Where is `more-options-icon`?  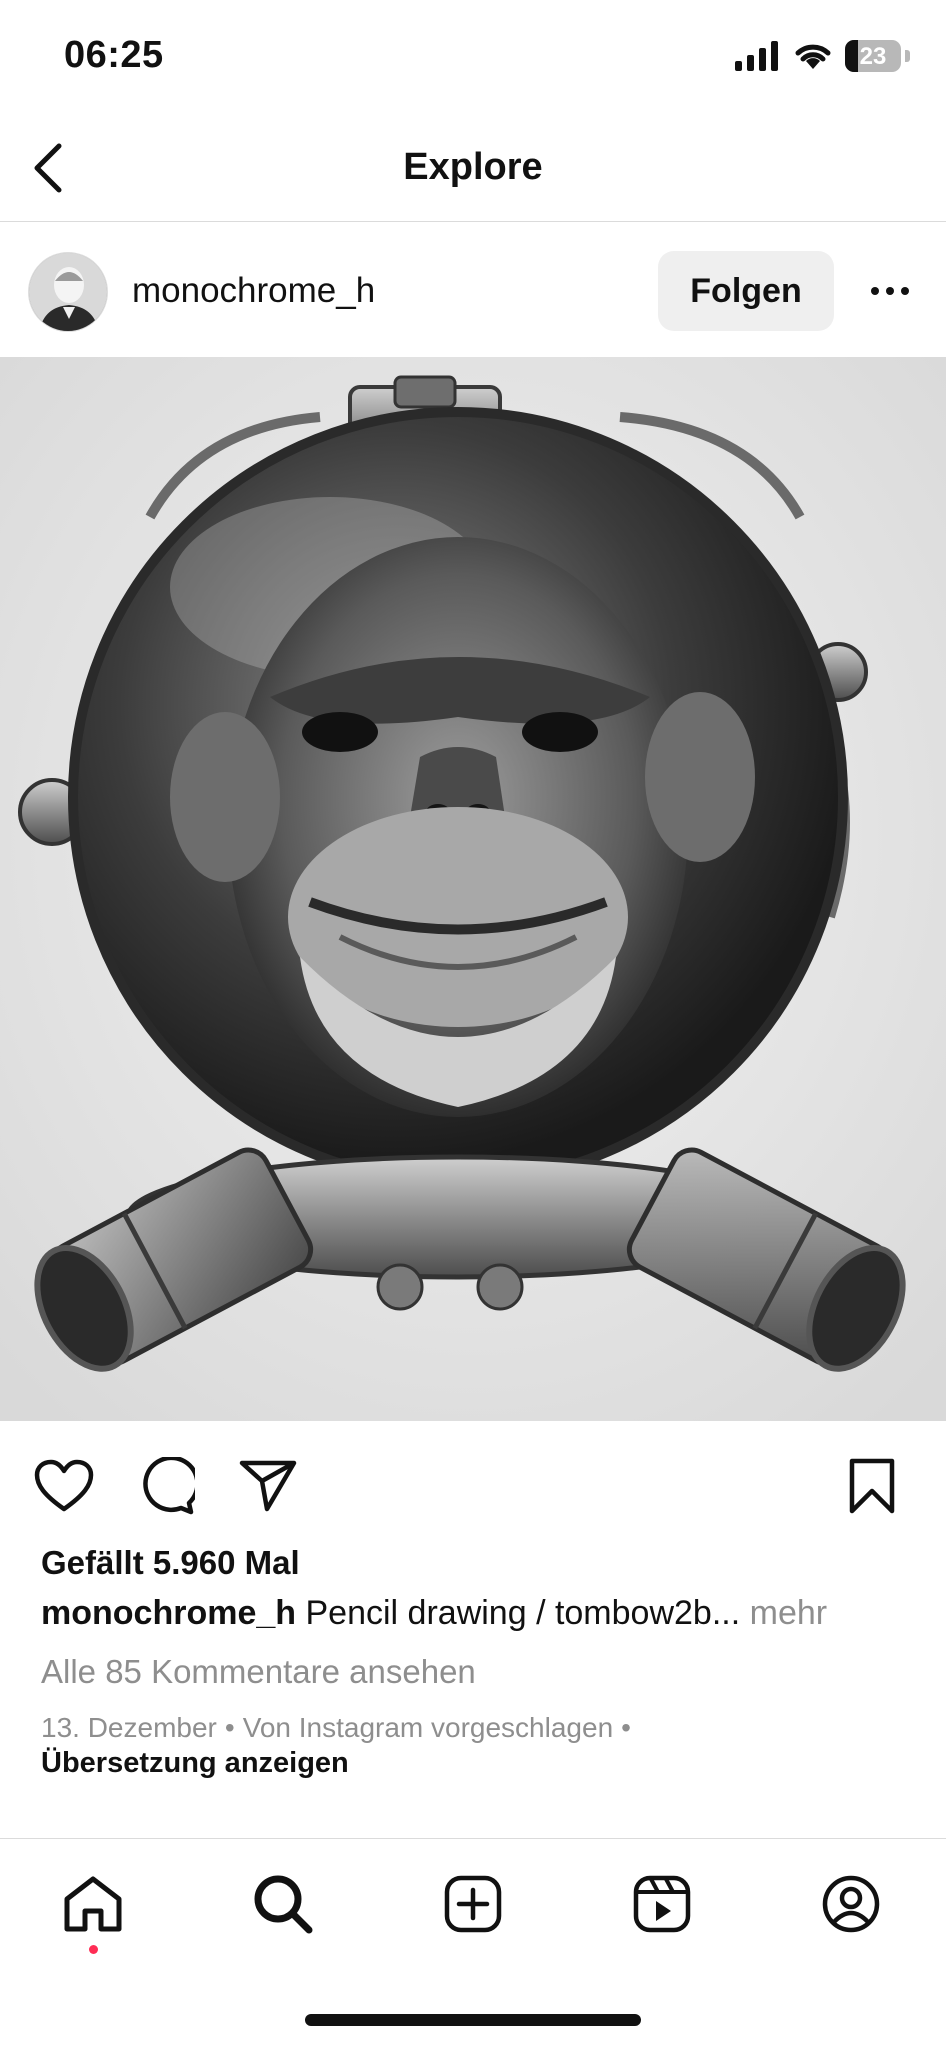
more-options-icon is located at coordinates (890, 291).